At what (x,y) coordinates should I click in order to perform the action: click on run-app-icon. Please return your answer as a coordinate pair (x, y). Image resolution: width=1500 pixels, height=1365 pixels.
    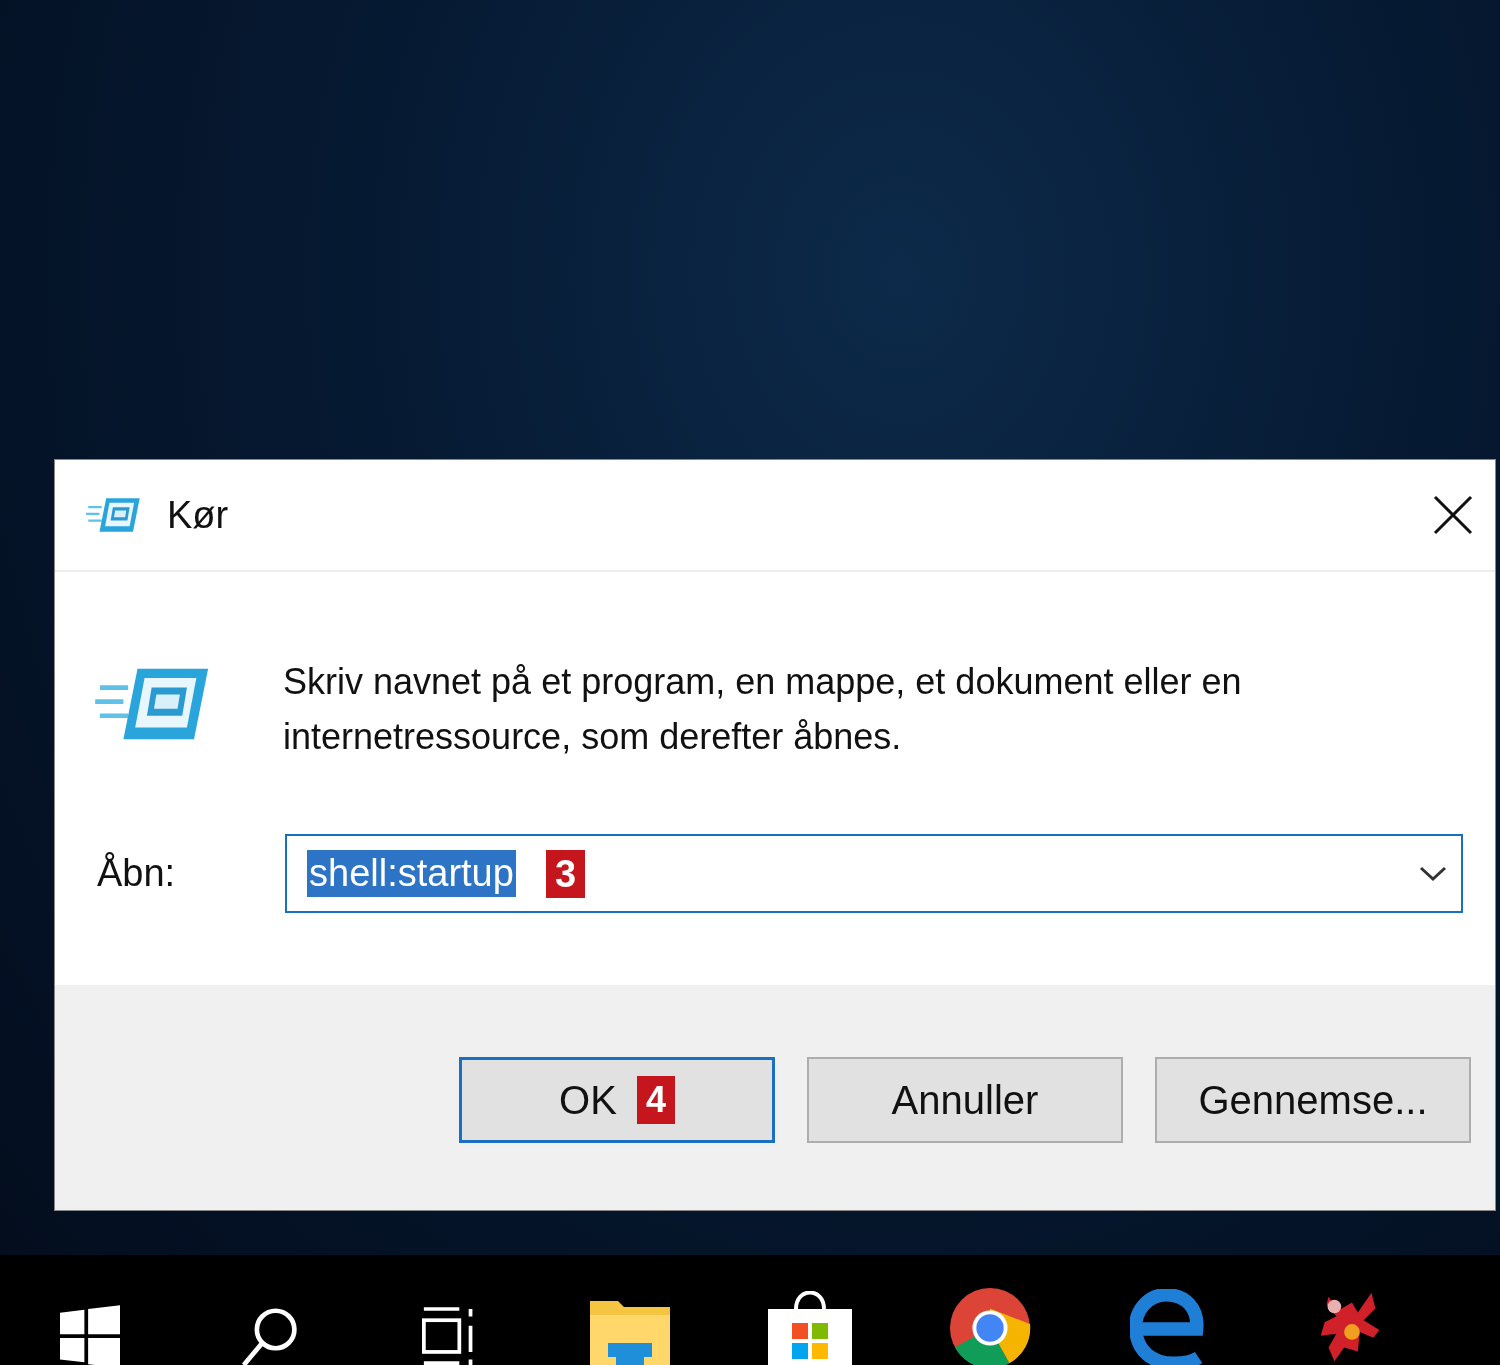
    Looking at the image, I should click on (114, 515).